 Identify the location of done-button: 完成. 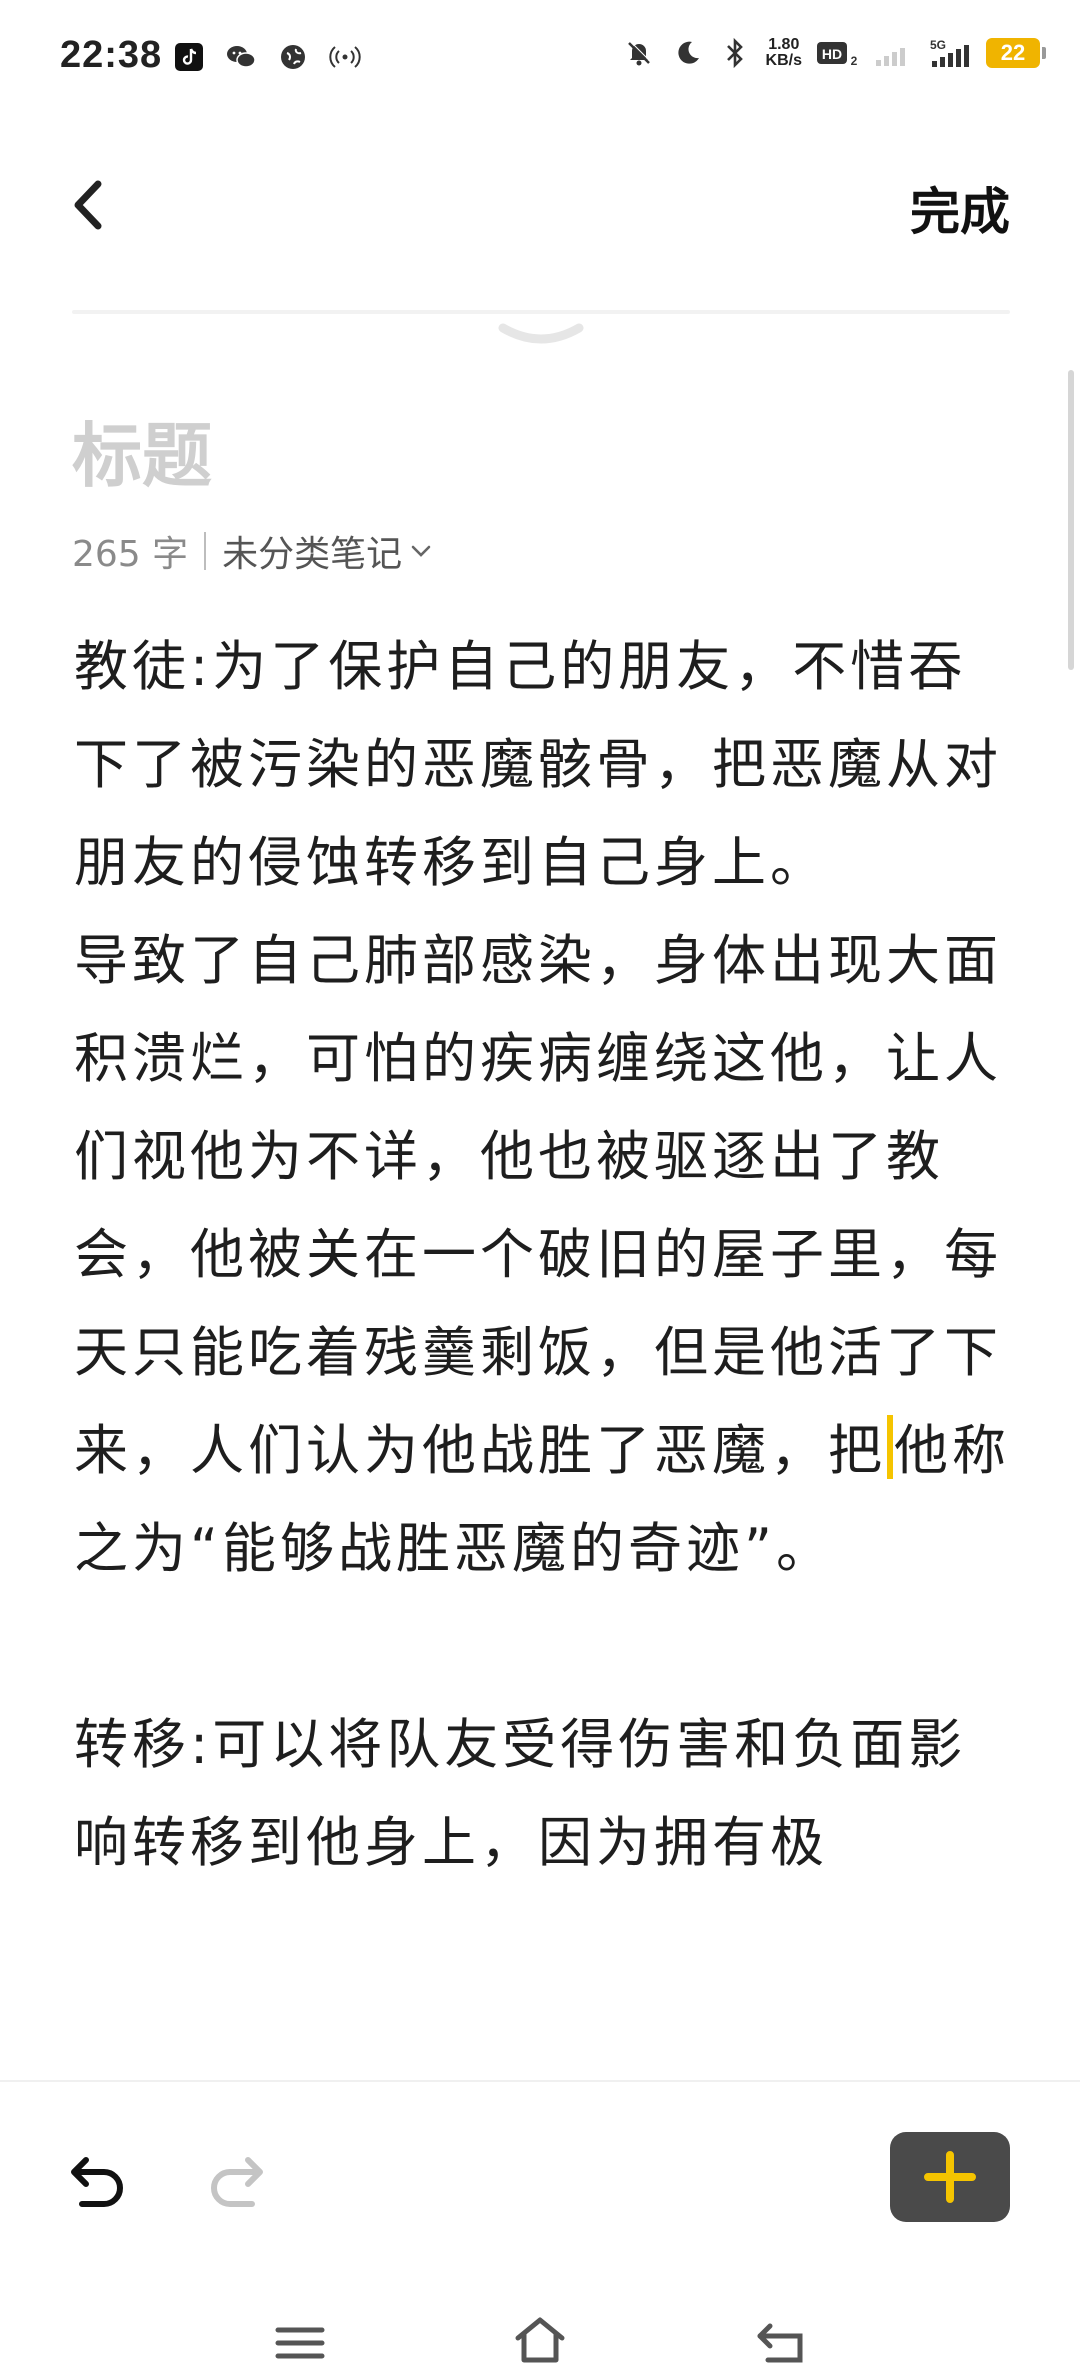
(960, 208).